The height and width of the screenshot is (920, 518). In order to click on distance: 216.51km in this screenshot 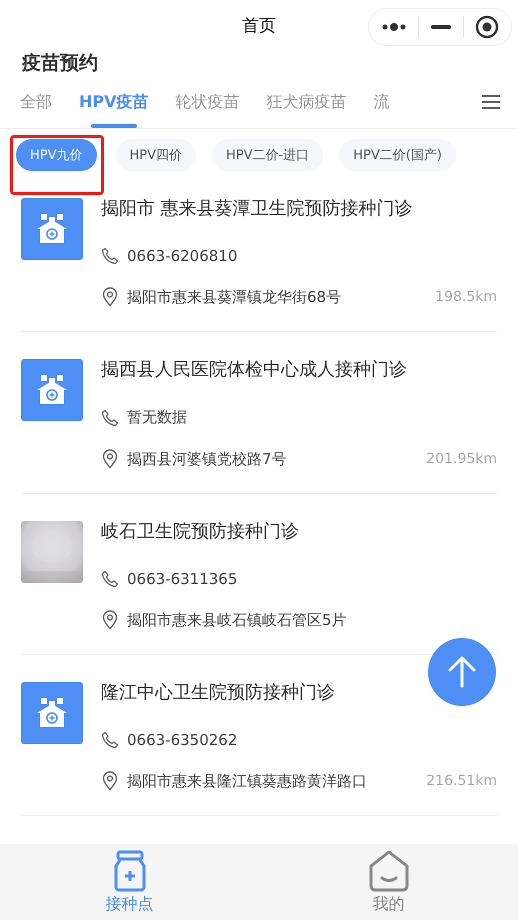, I will do `click(461, 781)`.